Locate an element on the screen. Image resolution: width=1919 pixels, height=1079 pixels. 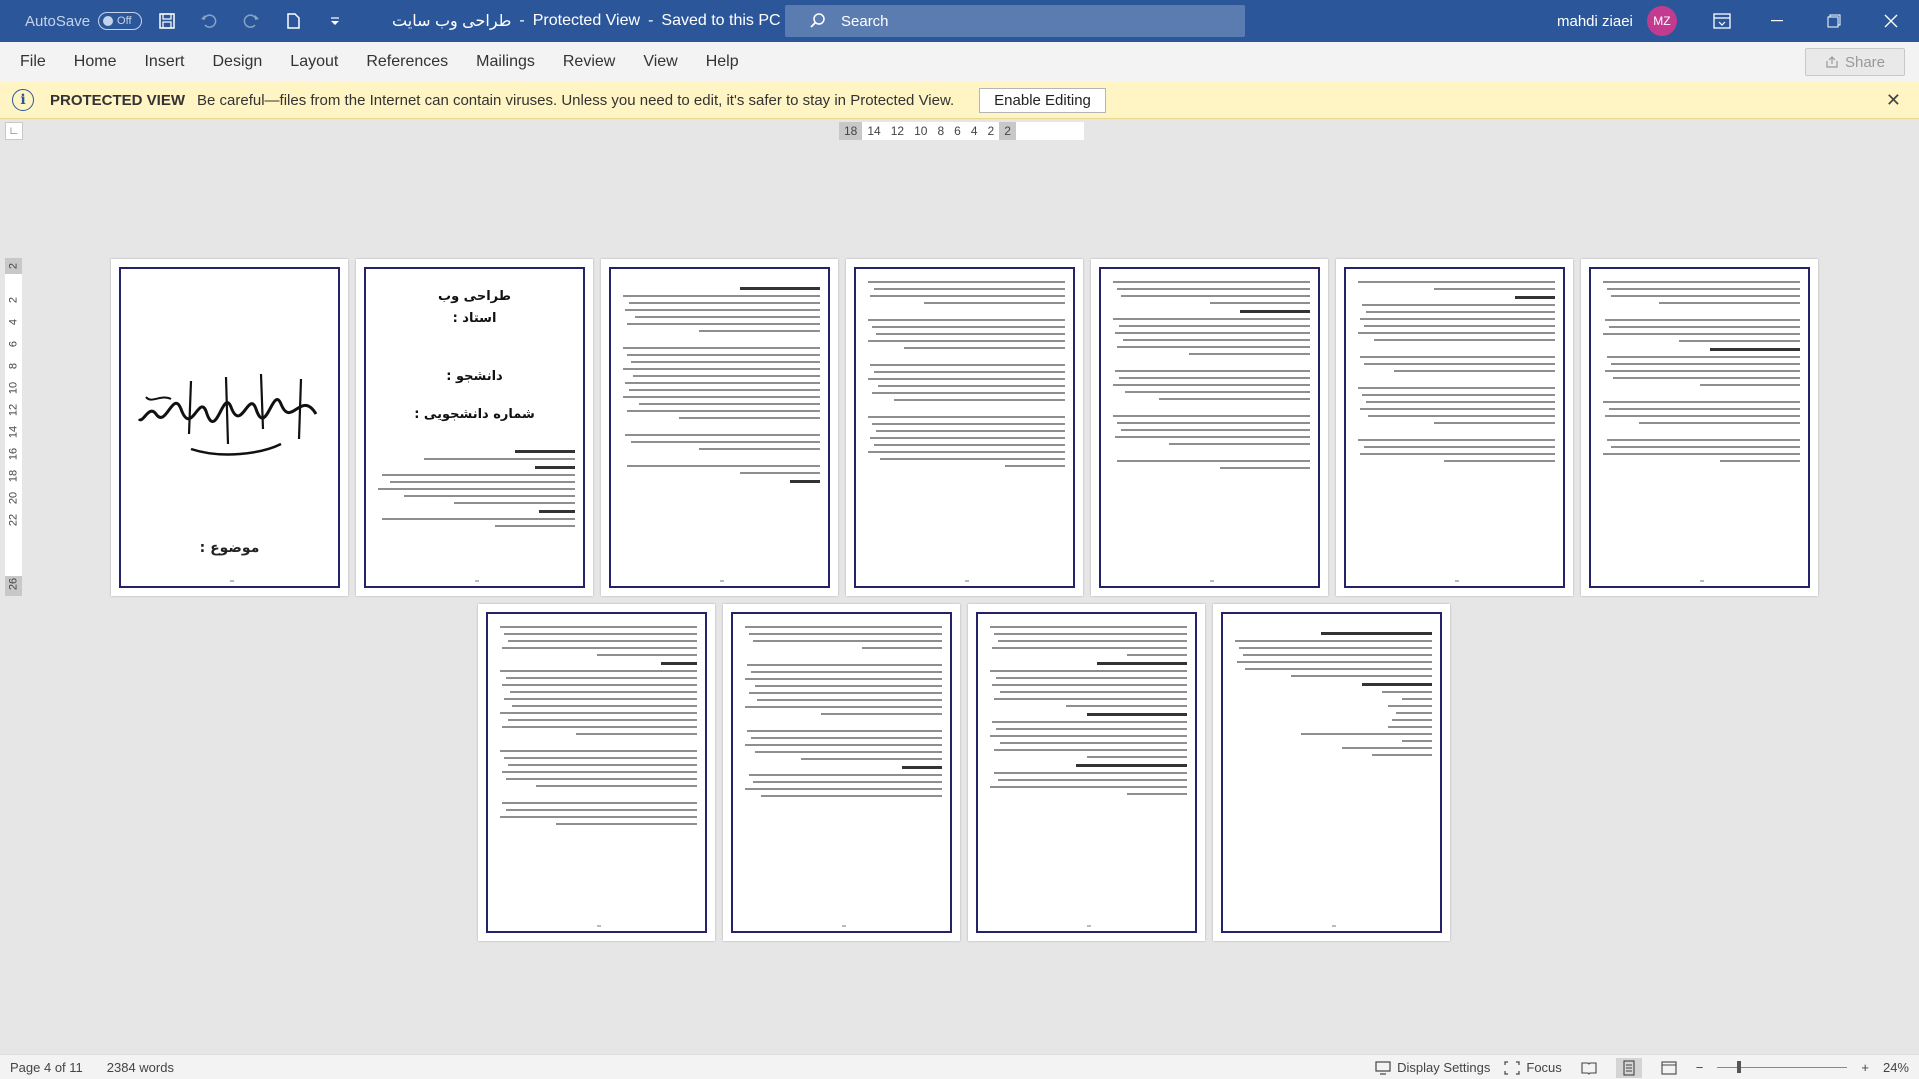
tab-references: References is located at coordinates (407, 62).